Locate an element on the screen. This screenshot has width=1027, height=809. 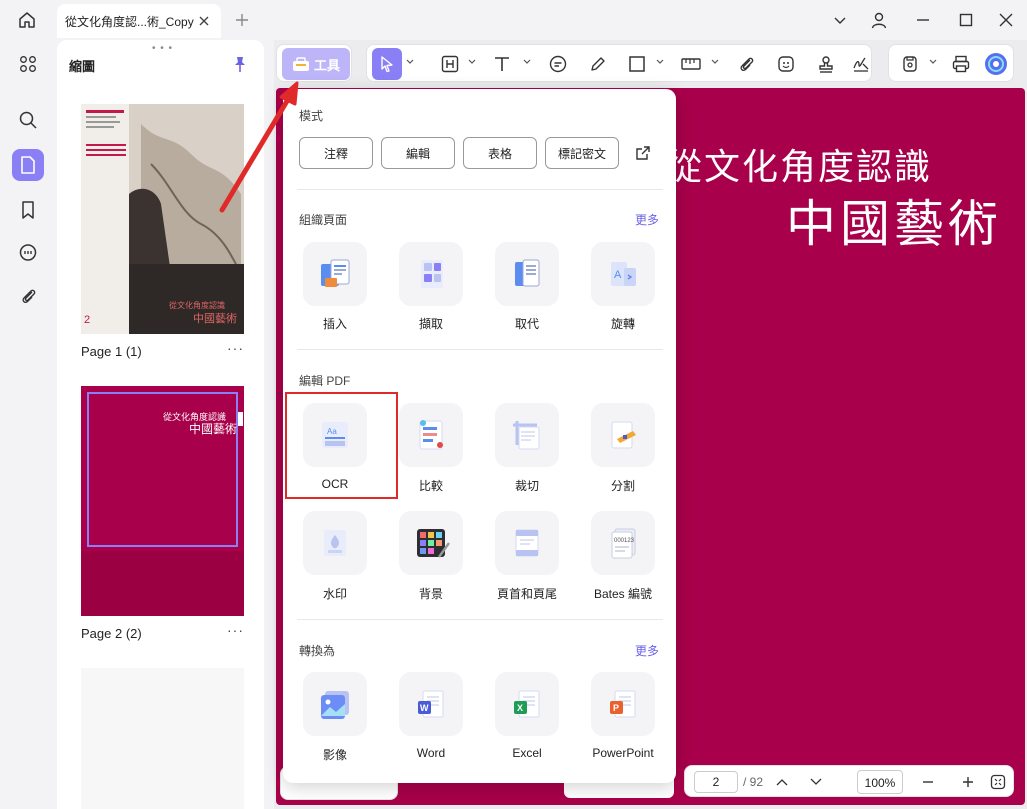
attach-tool-button is located at coordinates (746, 64).